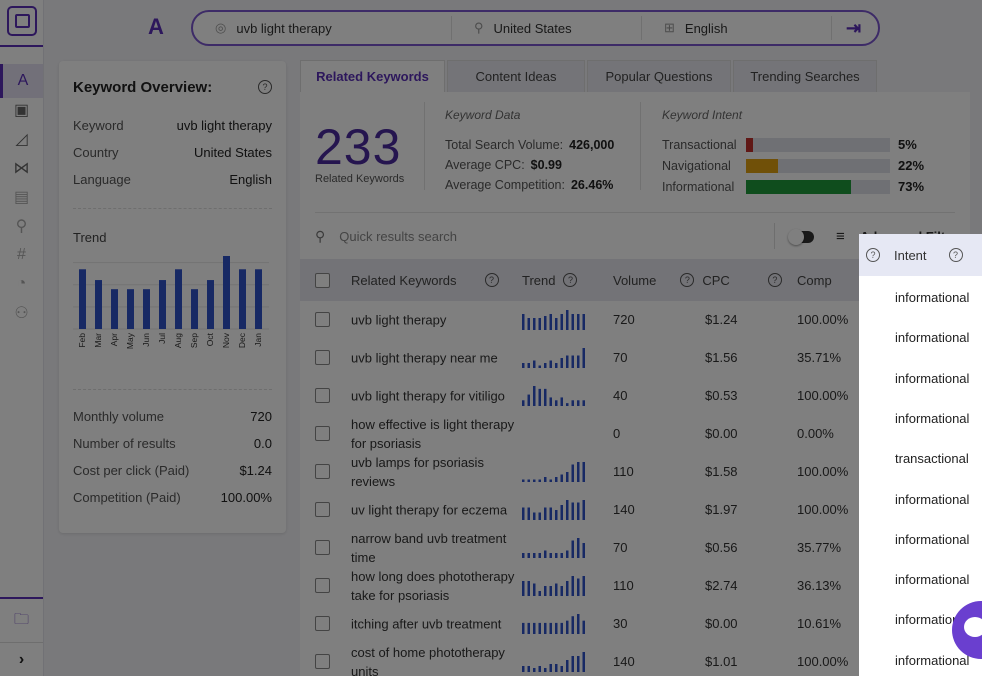 Image resolution: width=982 pixels, height=676 pixels. I want to click on intent-cell: transactional, so click(932, 459).